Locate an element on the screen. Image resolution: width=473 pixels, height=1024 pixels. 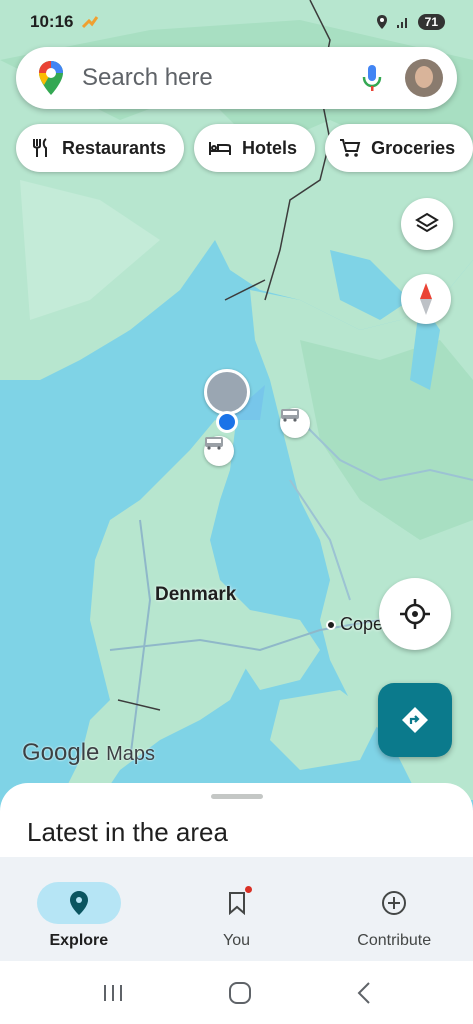
chip-label: Hotels is located at coordinates (270, 147).